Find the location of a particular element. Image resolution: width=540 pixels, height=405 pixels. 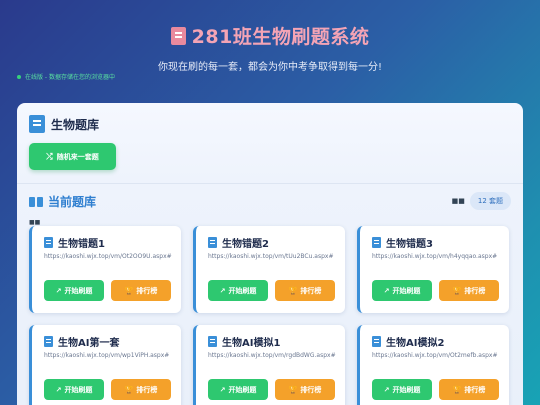

card-header: 生物错题3 is located at coordinates (402, 242).